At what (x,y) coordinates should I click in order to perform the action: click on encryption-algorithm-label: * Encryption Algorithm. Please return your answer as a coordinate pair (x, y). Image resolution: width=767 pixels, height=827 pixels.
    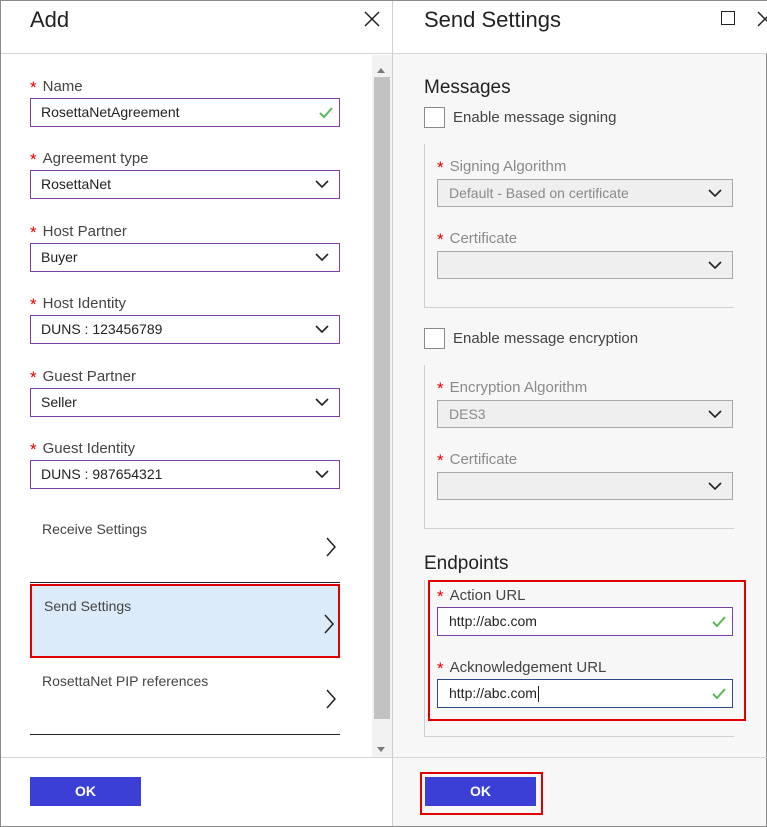
    Looking at the image, I should click on (512, 388).